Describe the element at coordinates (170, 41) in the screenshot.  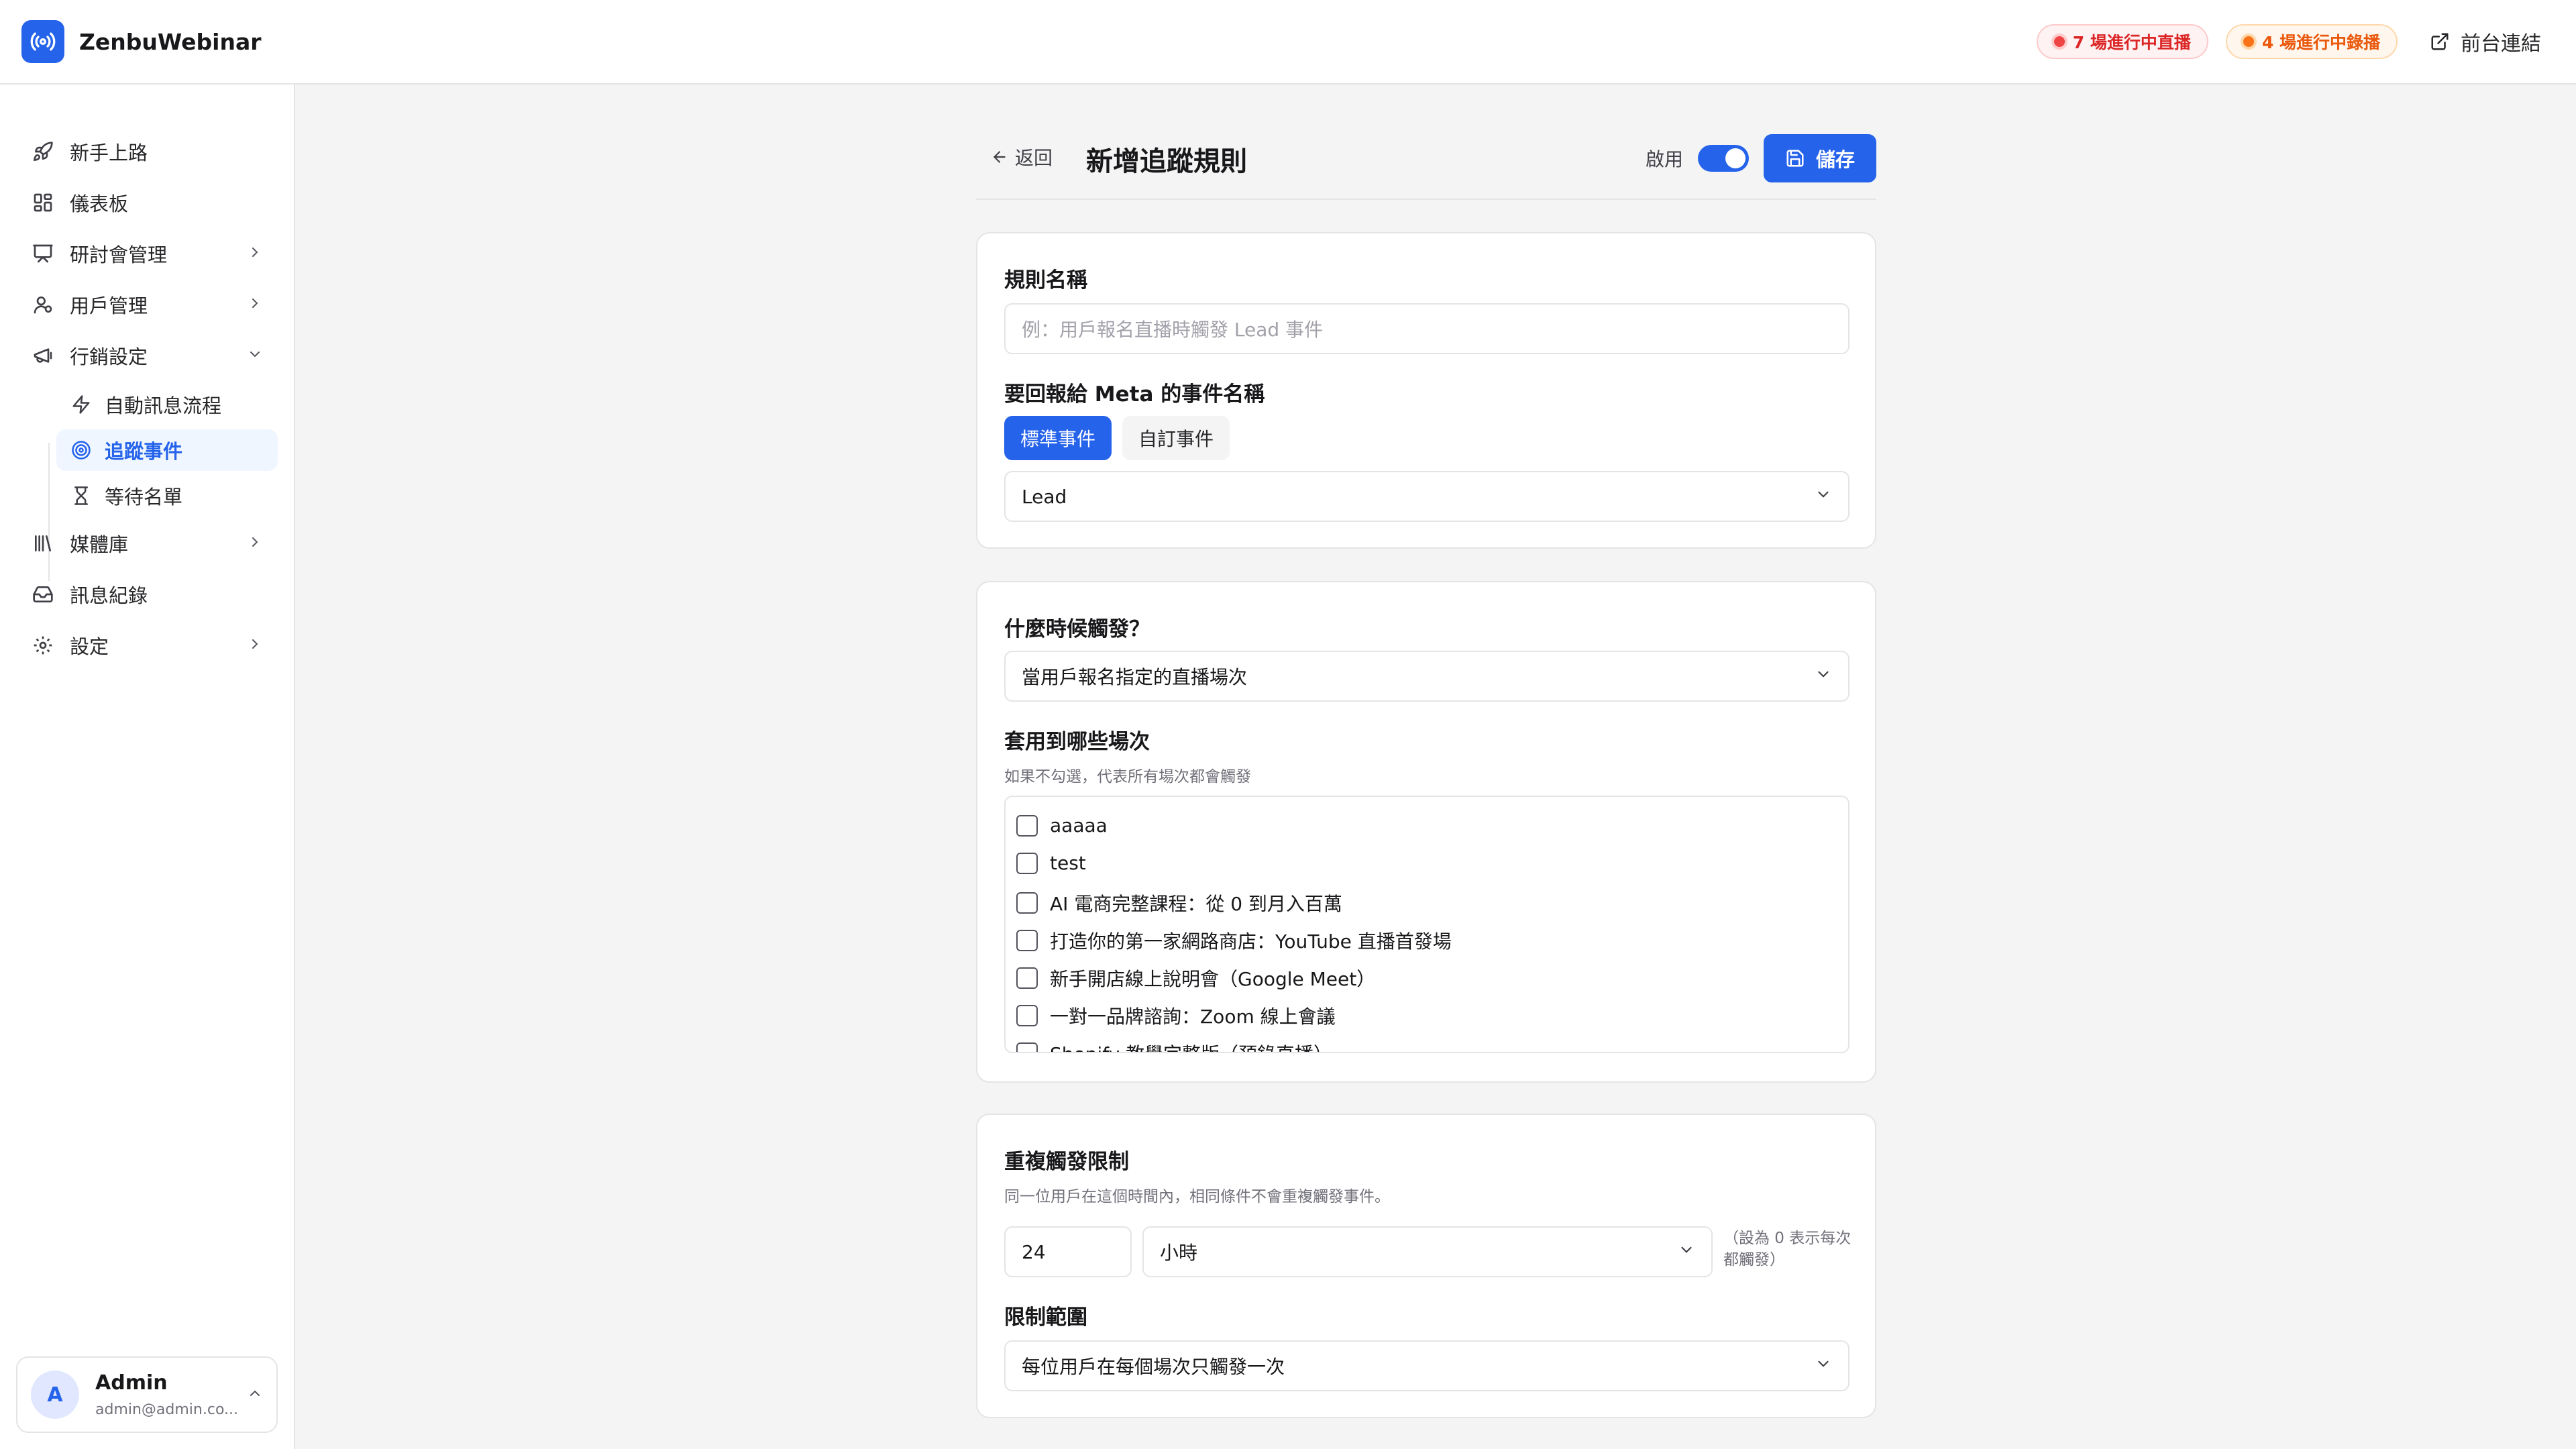
I see `app-name: ZenbuWebinar` at that location.